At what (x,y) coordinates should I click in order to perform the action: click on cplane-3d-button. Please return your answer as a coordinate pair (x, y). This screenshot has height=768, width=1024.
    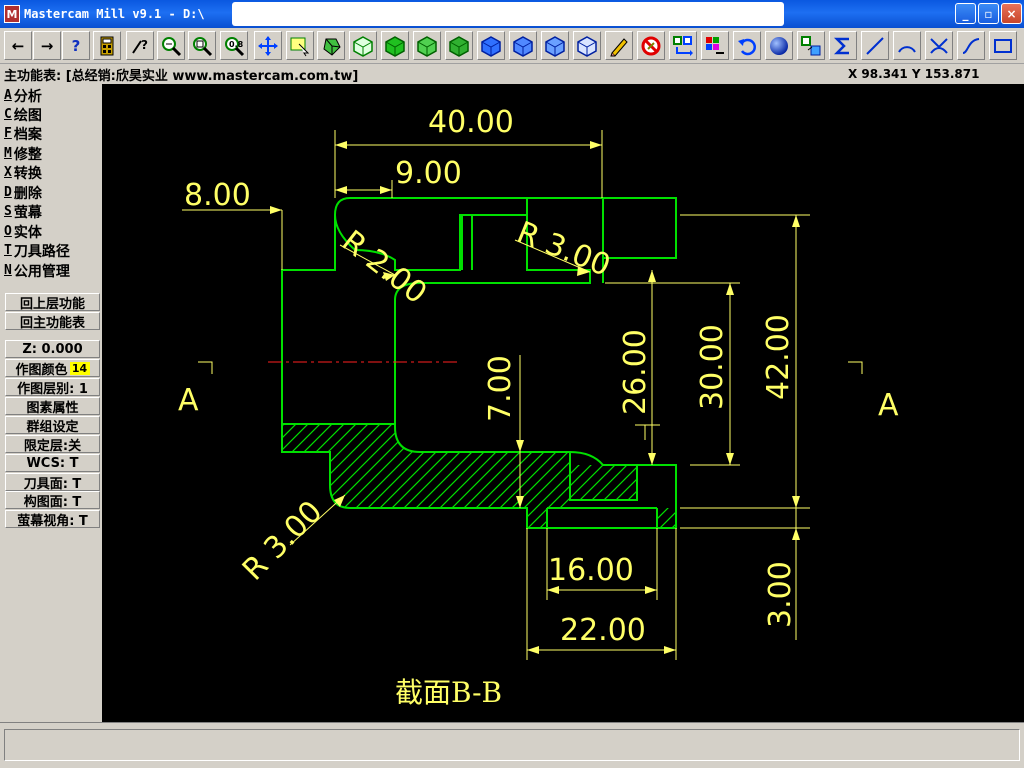
    Looking at the image, I should click on (587, 45).